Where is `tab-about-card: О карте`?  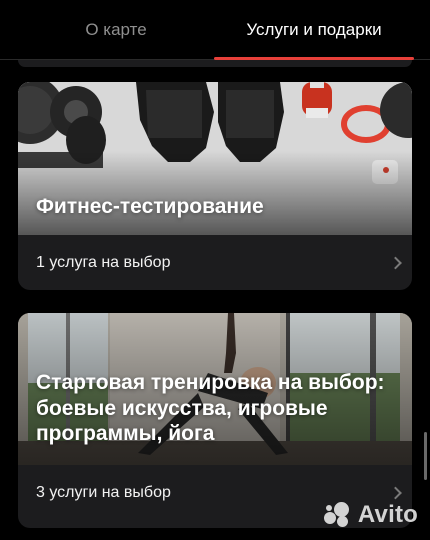
tab-about-card: О карте is located at coordinates (116, 30).